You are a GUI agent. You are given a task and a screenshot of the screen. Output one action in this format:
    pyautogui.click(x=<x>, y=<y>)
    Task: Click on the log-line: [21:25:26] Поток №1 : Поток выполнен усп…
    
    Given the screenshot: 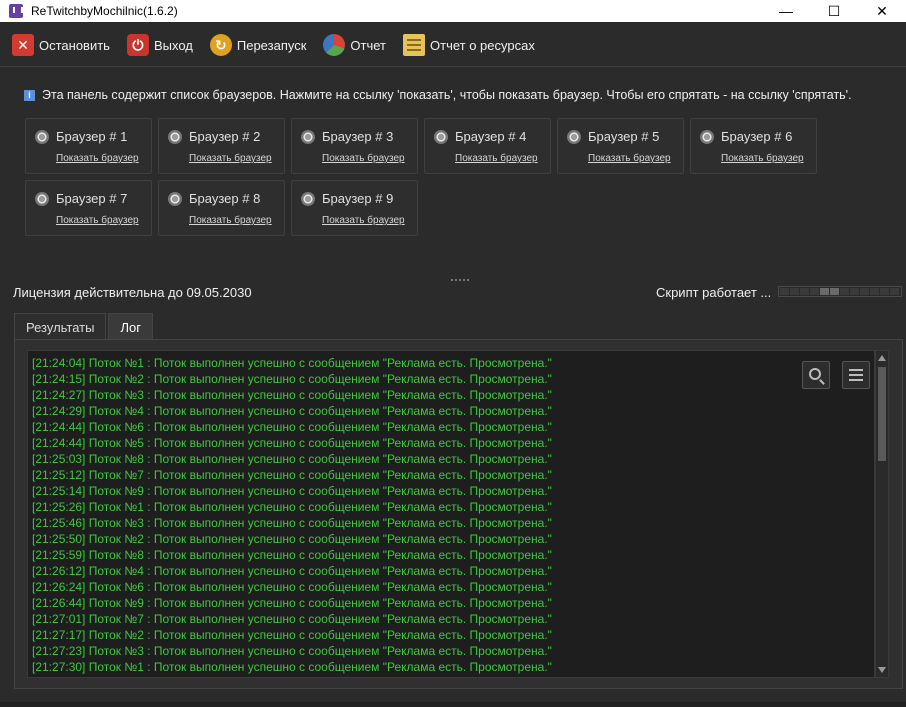 What is the action you would take?
    pyautogui.click(x=292, y=507)
    